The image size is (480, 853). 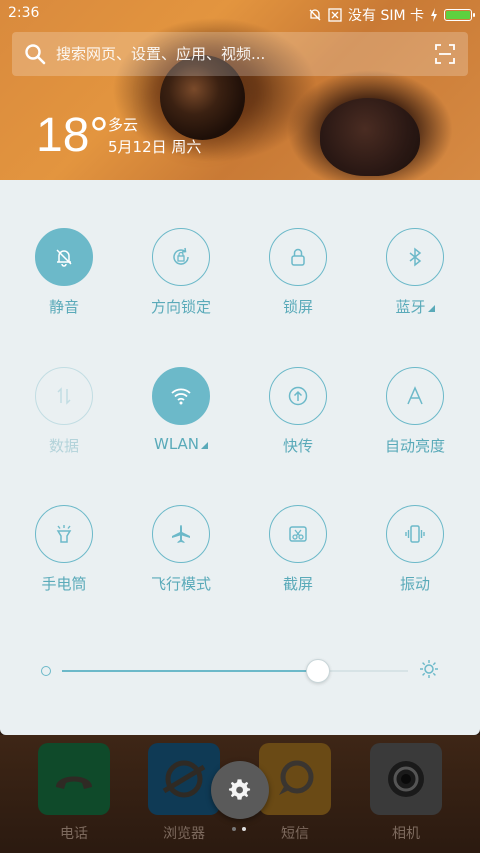 I want to click on browser-icon, so click(x=184, y=779).